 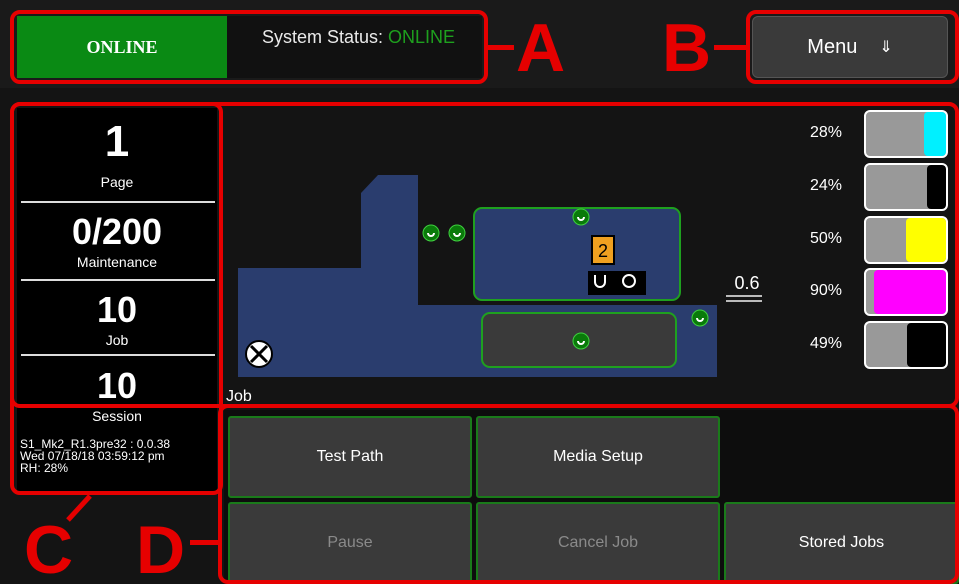 I want to click on maintenance-counter: 0/200 Maintenance, so click(x=117, y=241).